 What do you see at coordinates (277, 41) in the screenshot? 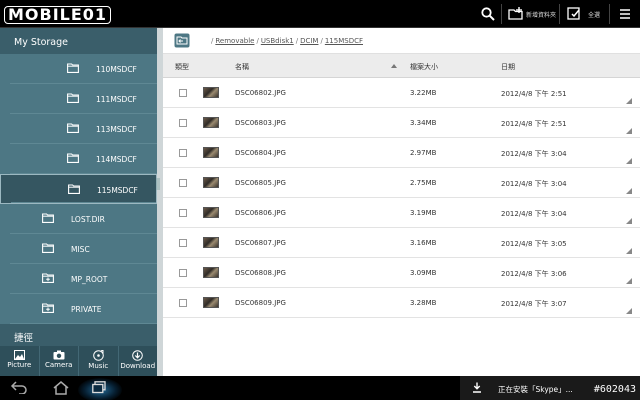
I see `breadcrumb-segment: USBdisk1` at bounding box center [277, 41].